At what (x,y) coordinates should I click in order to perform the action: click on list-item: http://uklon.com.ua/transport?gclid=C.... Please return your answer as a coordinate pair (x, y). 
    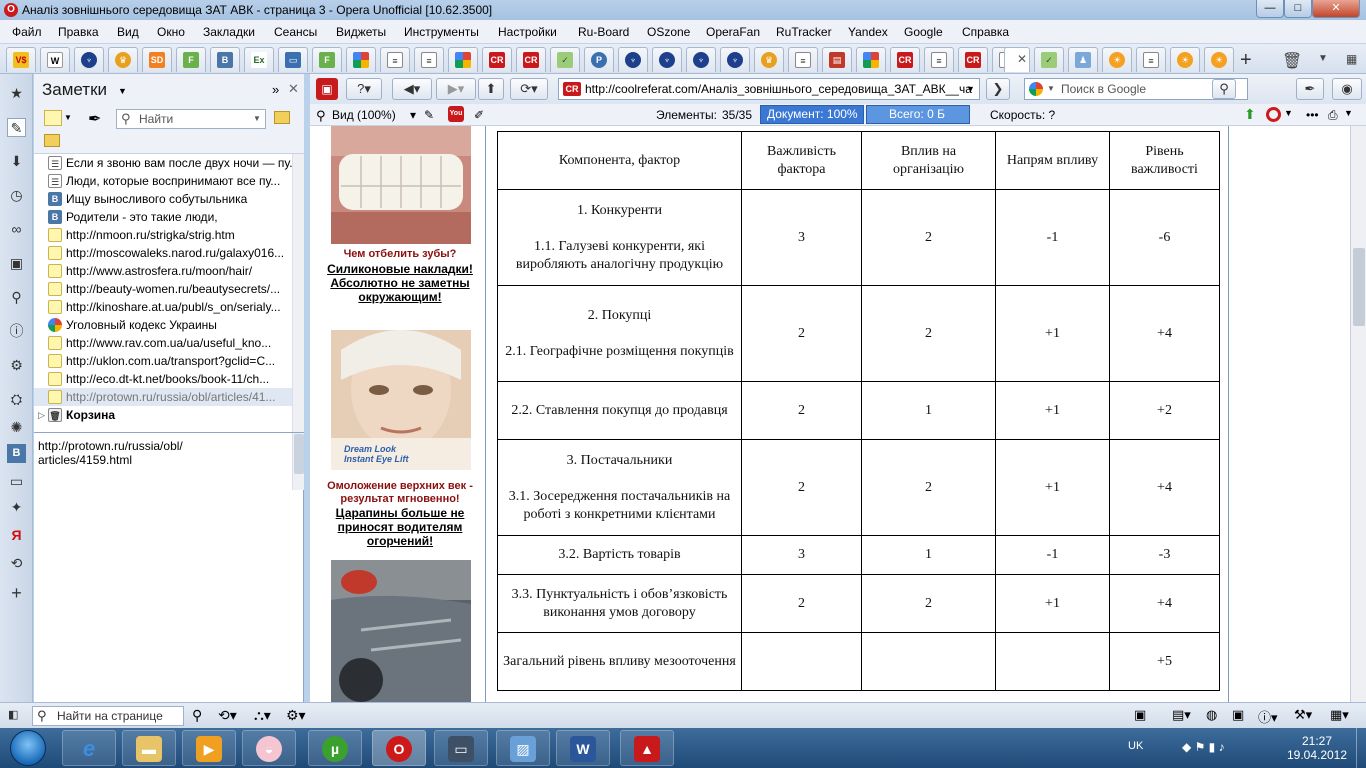
    Looking at the image, I should click on (163, 361).